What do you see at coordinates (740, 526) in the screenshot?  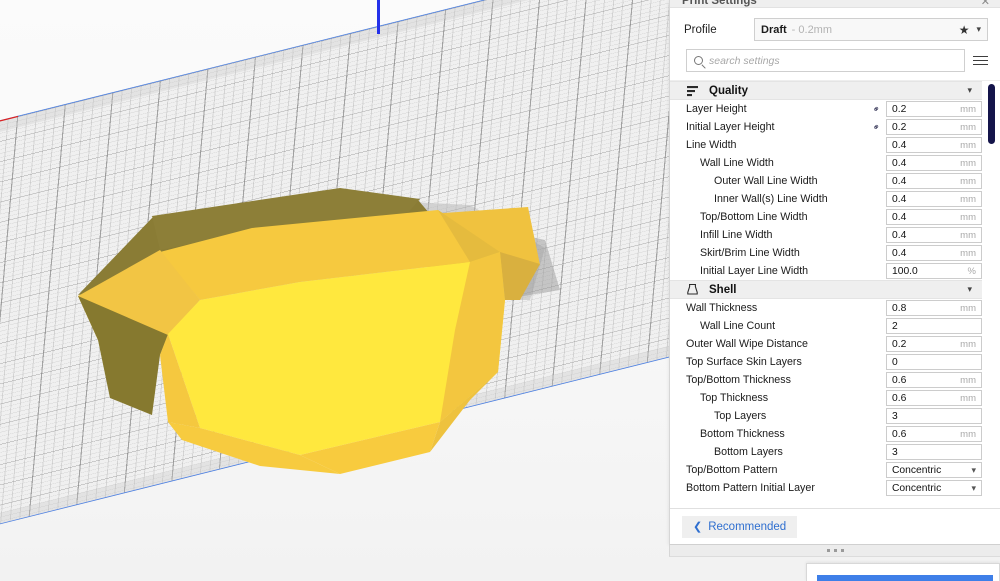 I see `recommended-button: ❮ Recommended` at bounding box center [740, 526].